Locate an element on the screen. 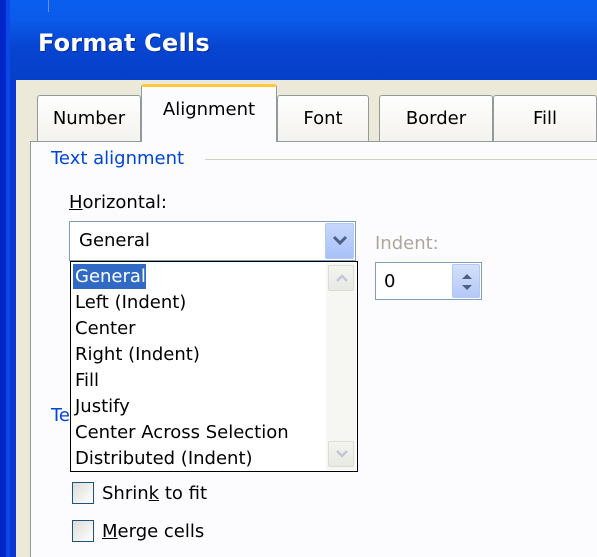  tab-number: Number is located at coordinates (89, 118).